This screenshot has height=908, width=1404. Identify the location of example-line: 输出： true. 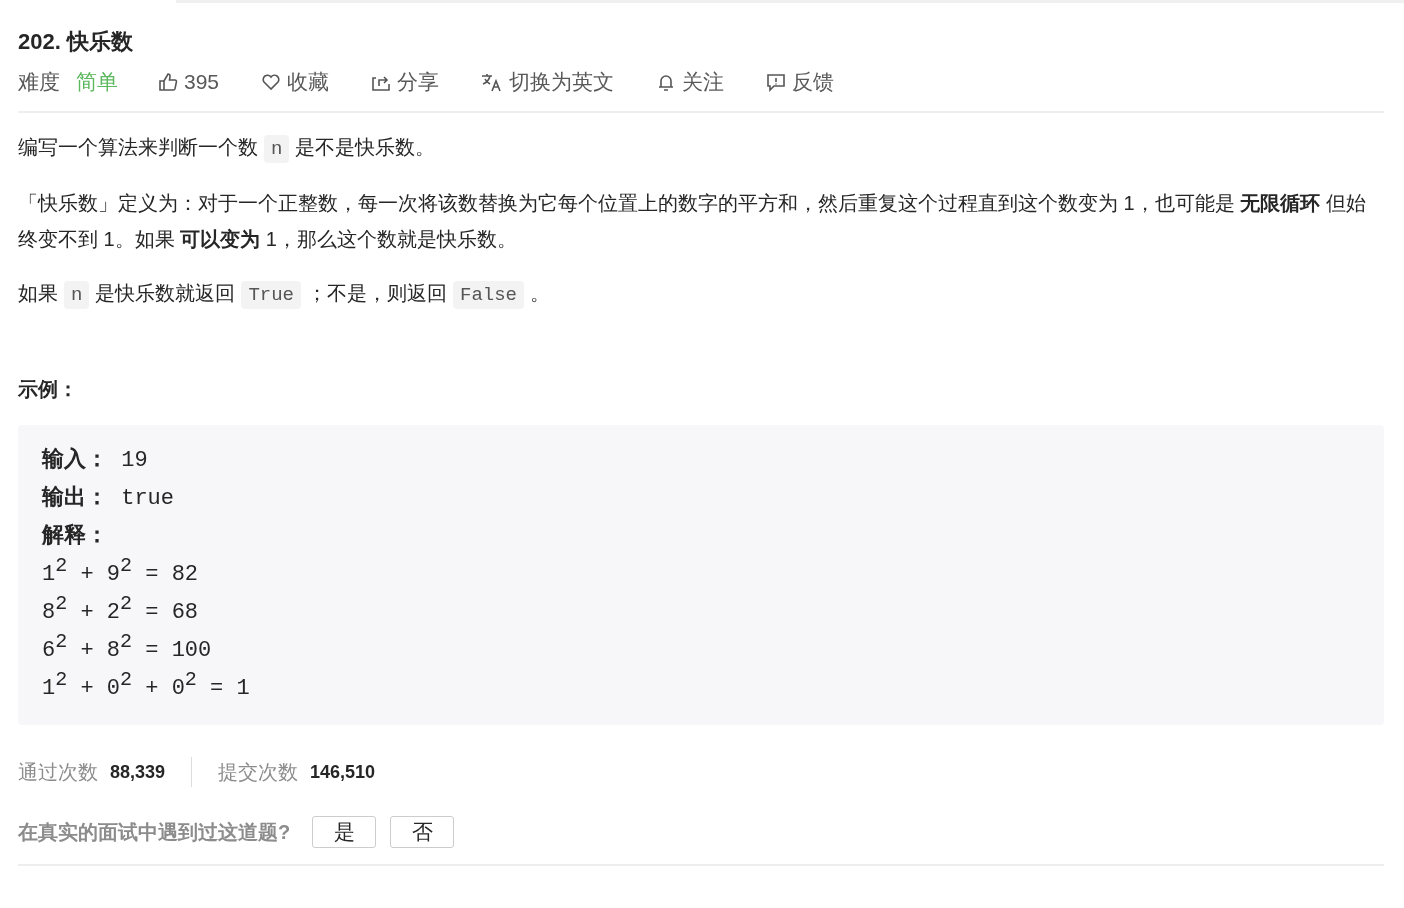
(108, 498).